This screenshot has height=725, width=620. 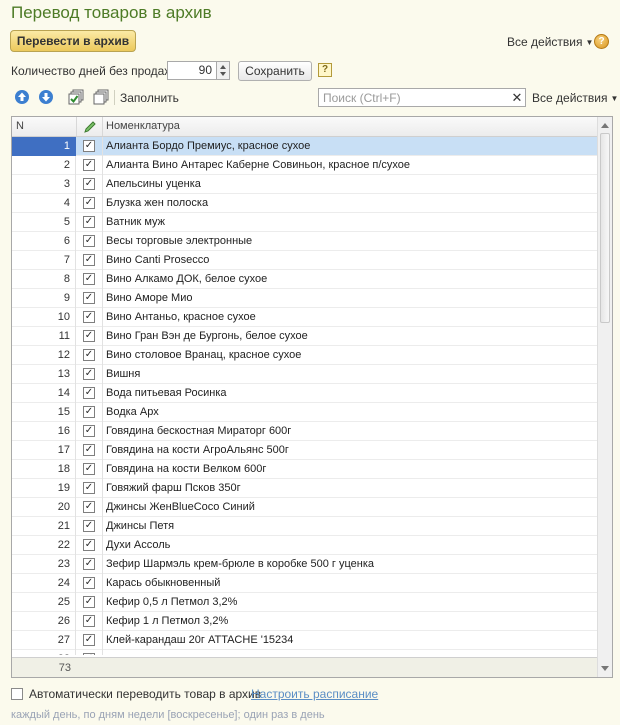 What do you see at coordinates (136, 222) in the screenshot?
I see `product-name: Ватник муж` at bounding box center [136, 222].